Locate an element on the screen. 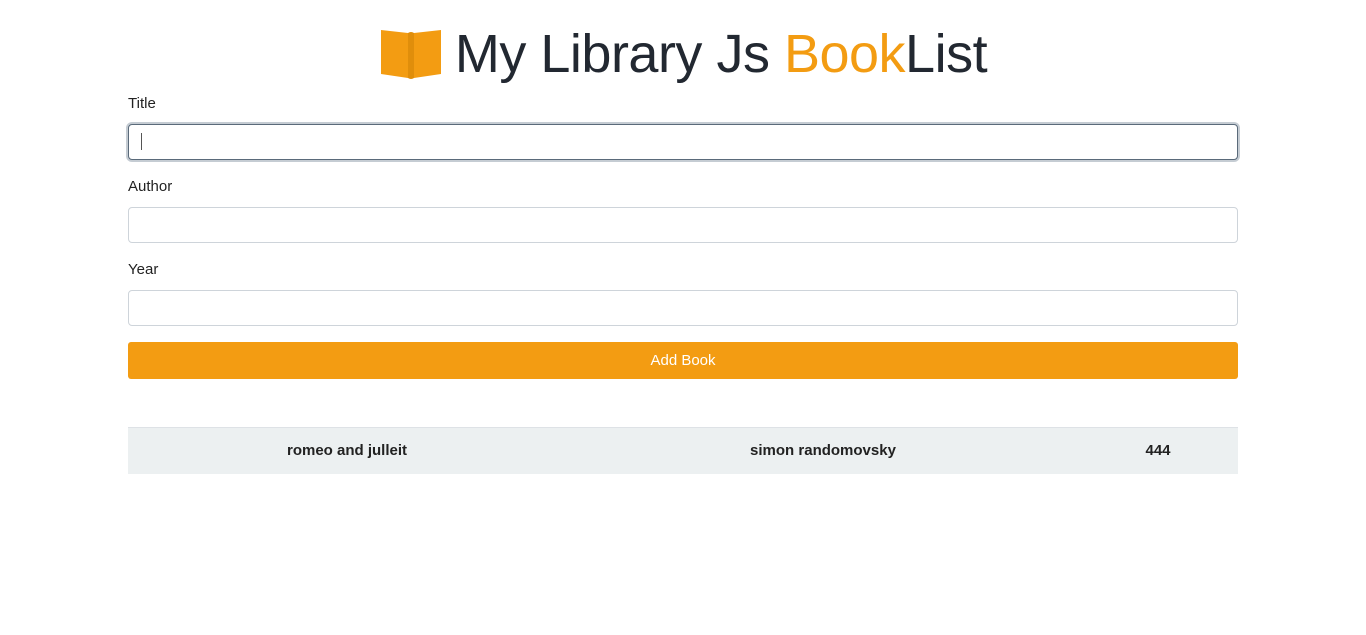  text-caret is located at coordinates (141, 141).